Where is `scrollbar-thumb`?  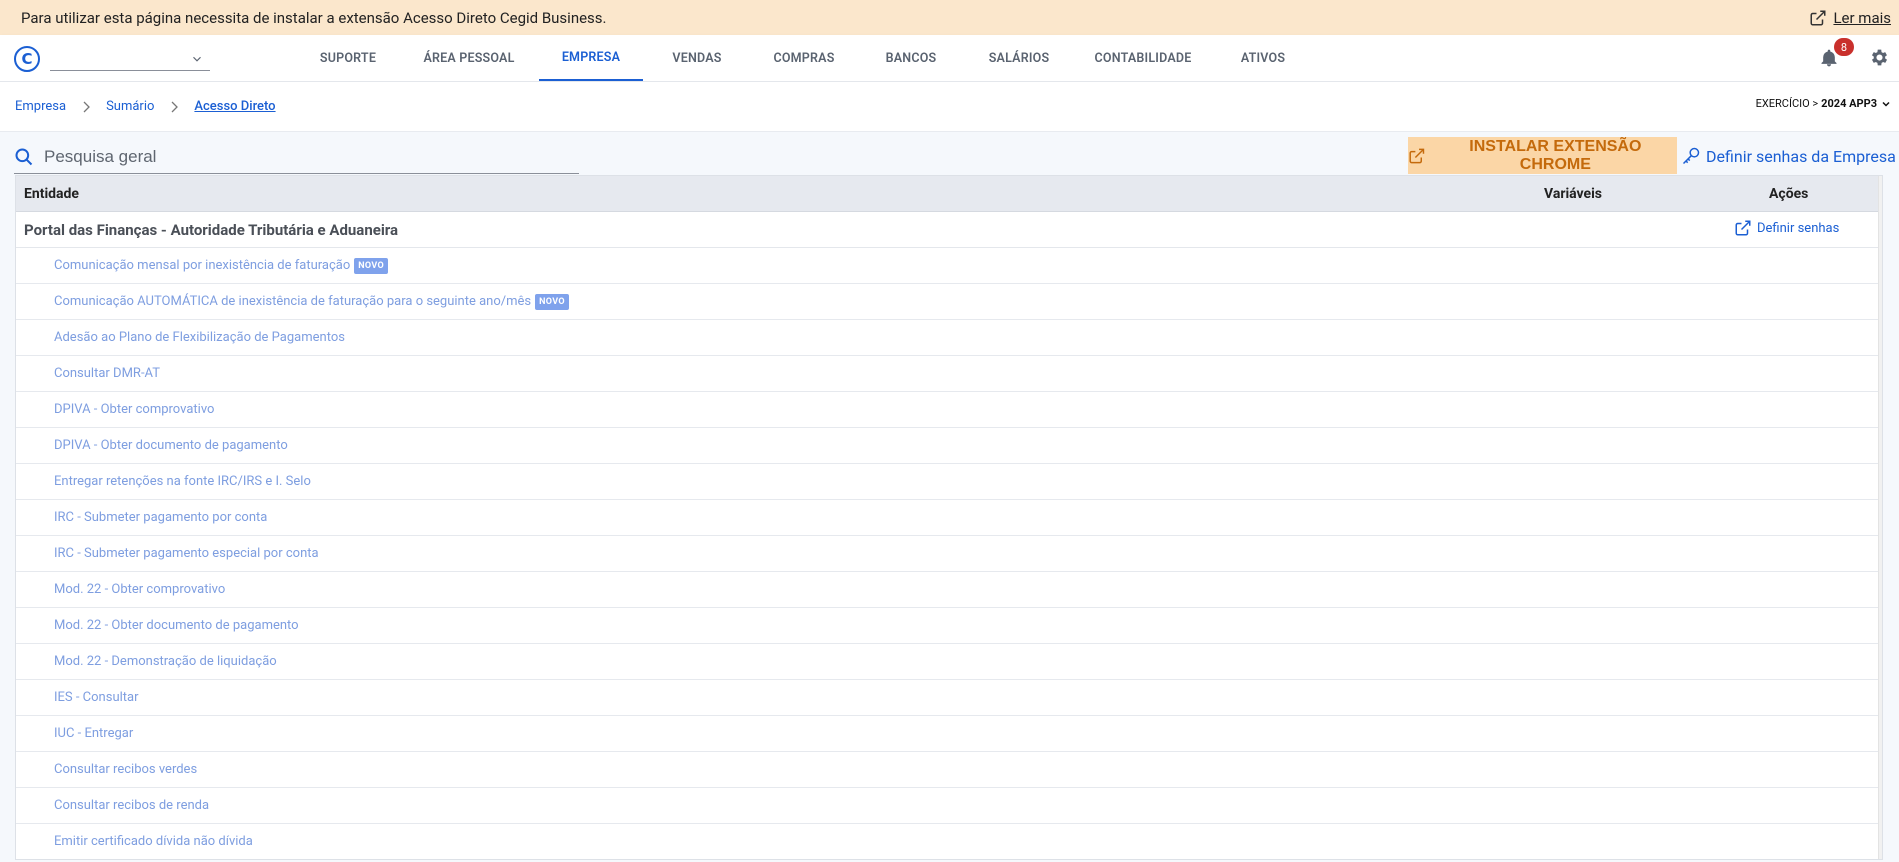 scrollbar-thumb is located at coordinates (1882, 304).